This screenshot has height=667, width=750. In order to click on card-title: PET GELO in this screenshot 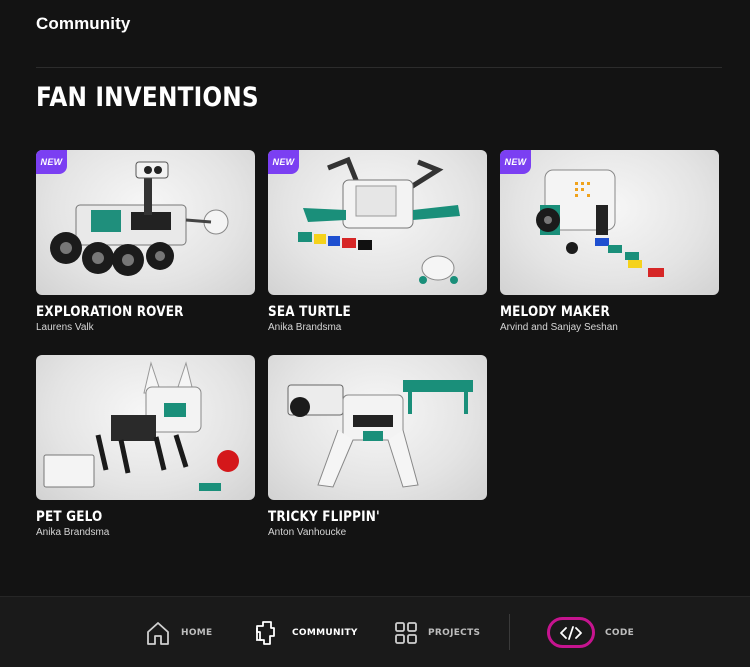, I will do `click(69, 517)`.